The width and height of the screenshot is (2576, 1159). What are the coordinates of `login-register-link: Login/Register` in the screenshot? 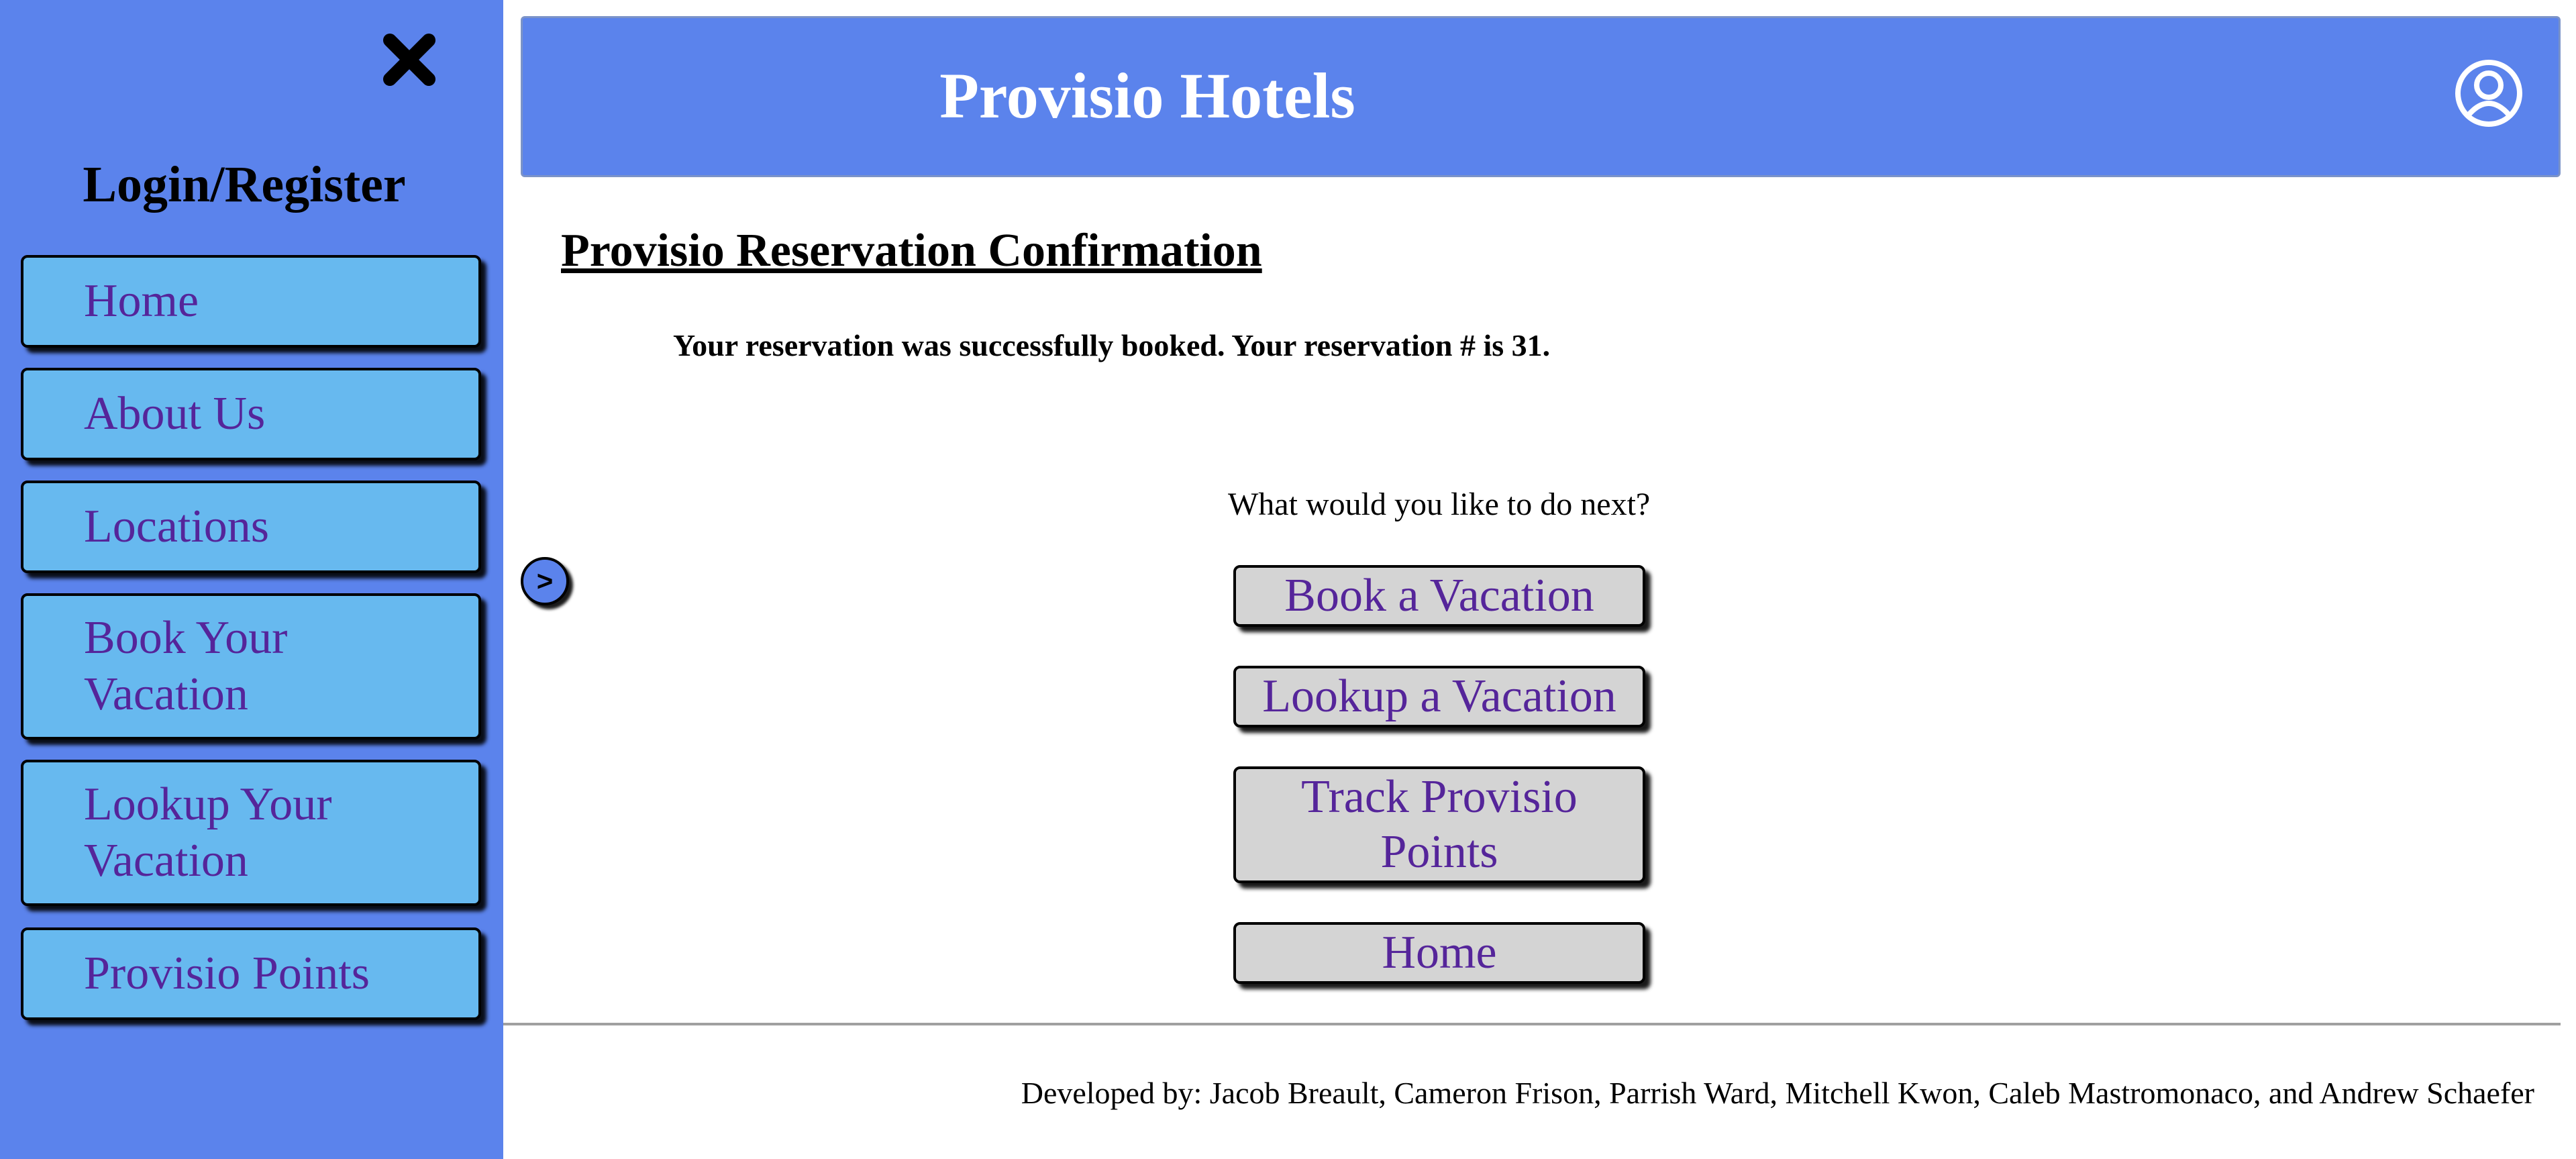 It's located at (244, 185).